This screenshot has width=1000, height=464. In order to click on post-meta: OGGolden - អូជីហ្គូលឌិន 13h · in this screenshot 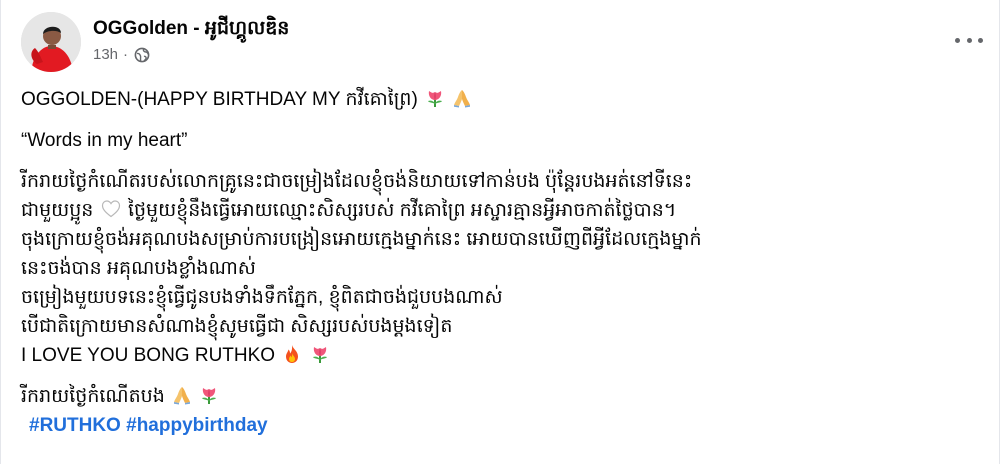, I will do `click(191, 41)`.